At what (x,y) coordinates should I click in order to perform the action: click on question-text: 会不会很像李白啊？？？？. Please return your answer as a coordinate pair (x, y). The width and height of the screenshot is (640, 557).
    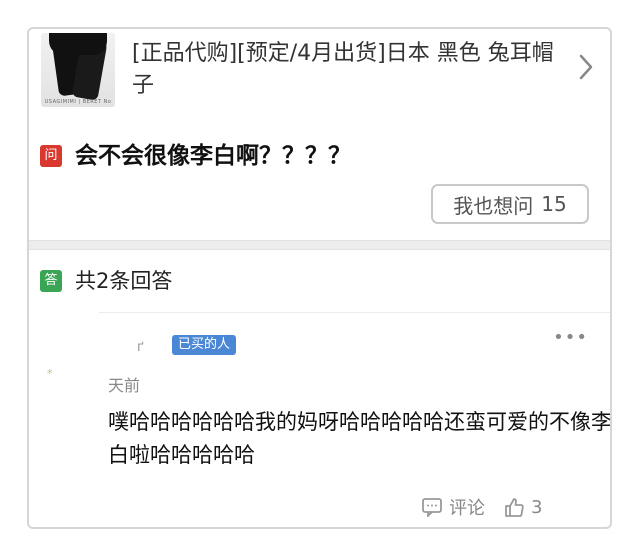
    Looking at the image, I should click on (213, 156).